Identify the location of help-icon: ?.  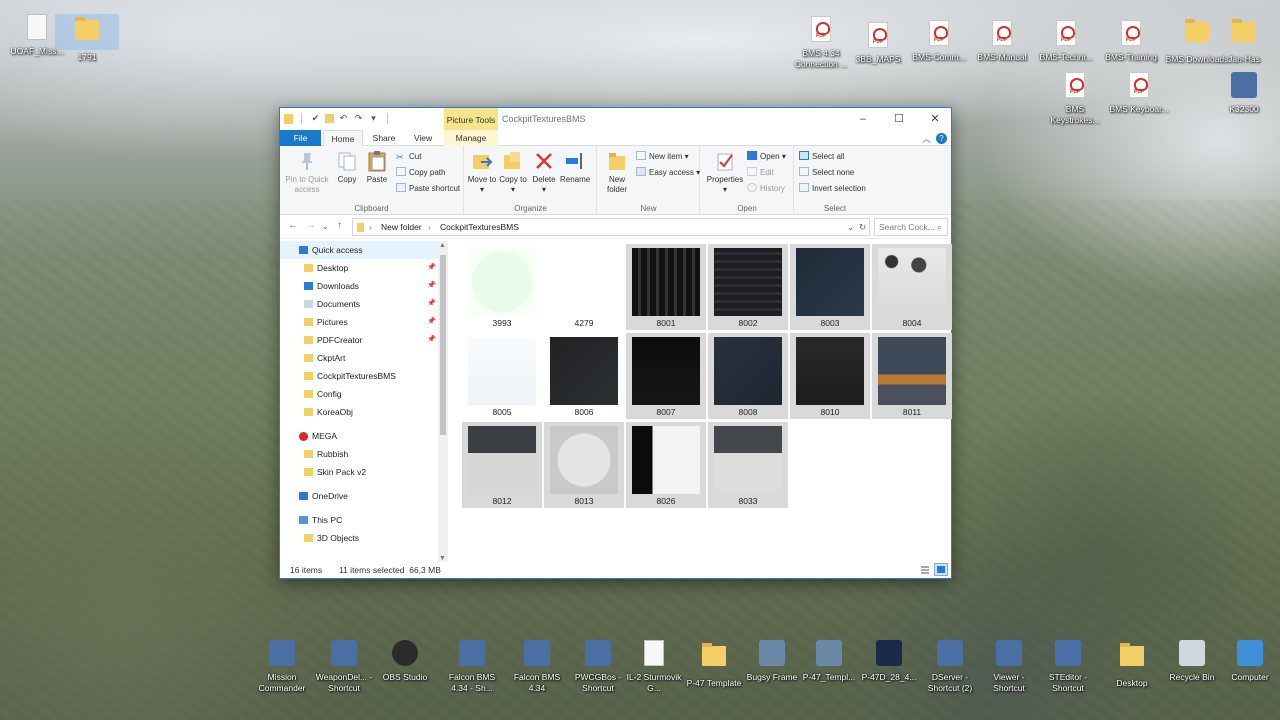
(941, 138).